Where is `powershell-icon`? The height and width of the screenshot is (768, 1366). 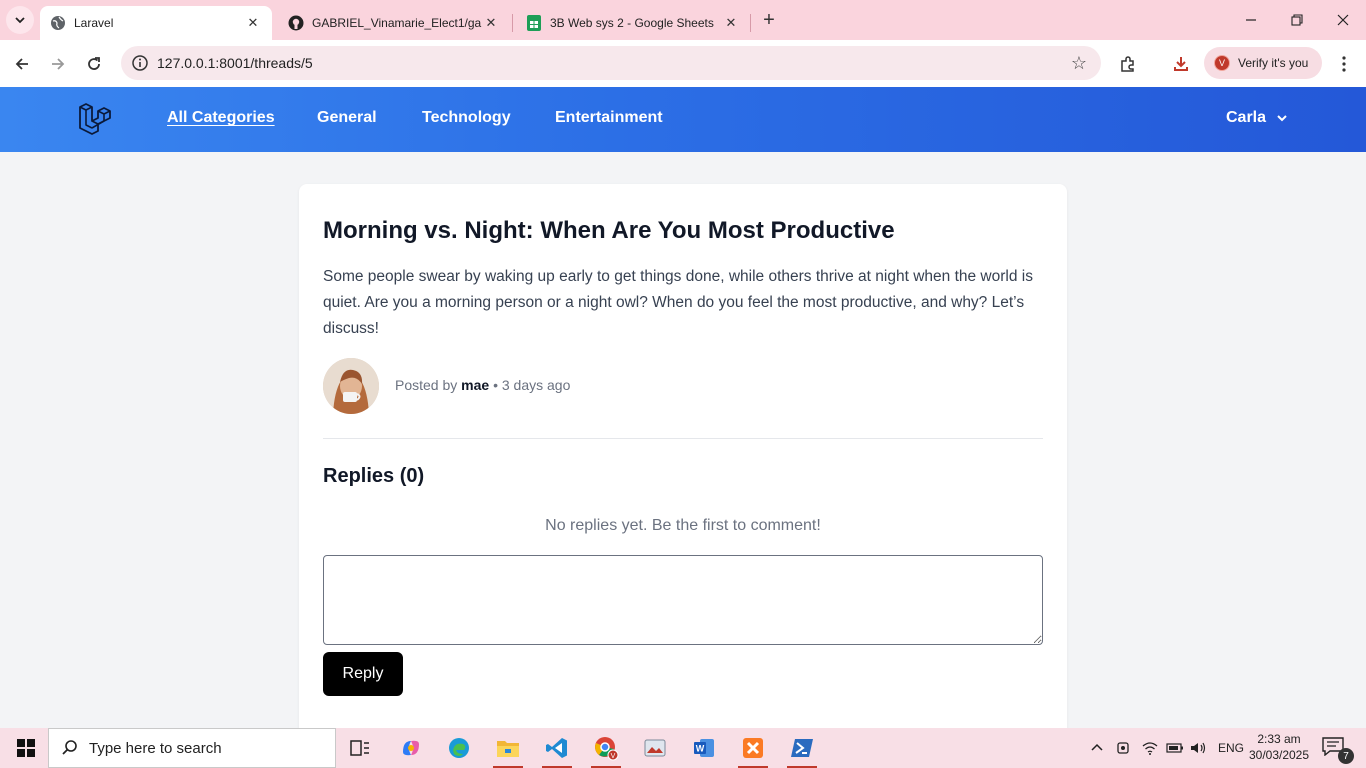 powershell-icon is located at coordinates (802, 748).